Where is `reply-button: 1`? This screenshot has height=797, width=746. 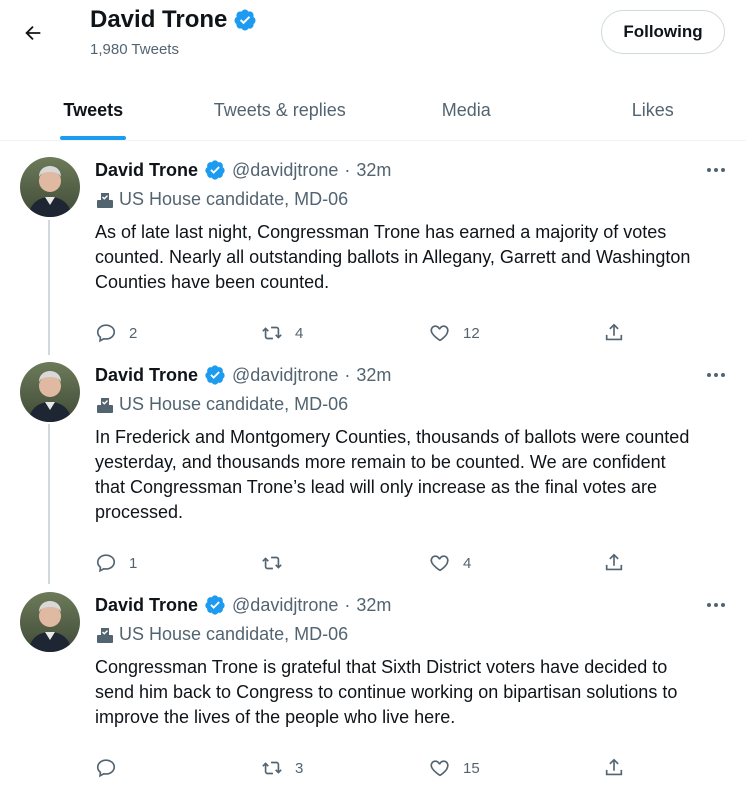
reply-button: 1 is located at coordinates (116, 563).